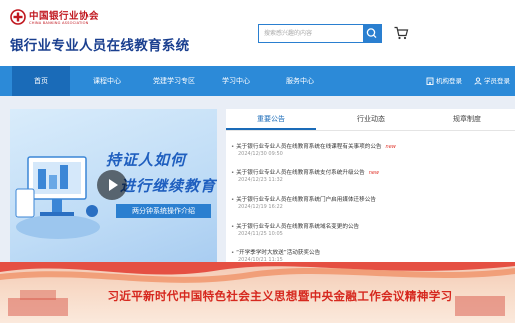  I want to click on banner-title-line1: 持证人如何, so click(146, 160).